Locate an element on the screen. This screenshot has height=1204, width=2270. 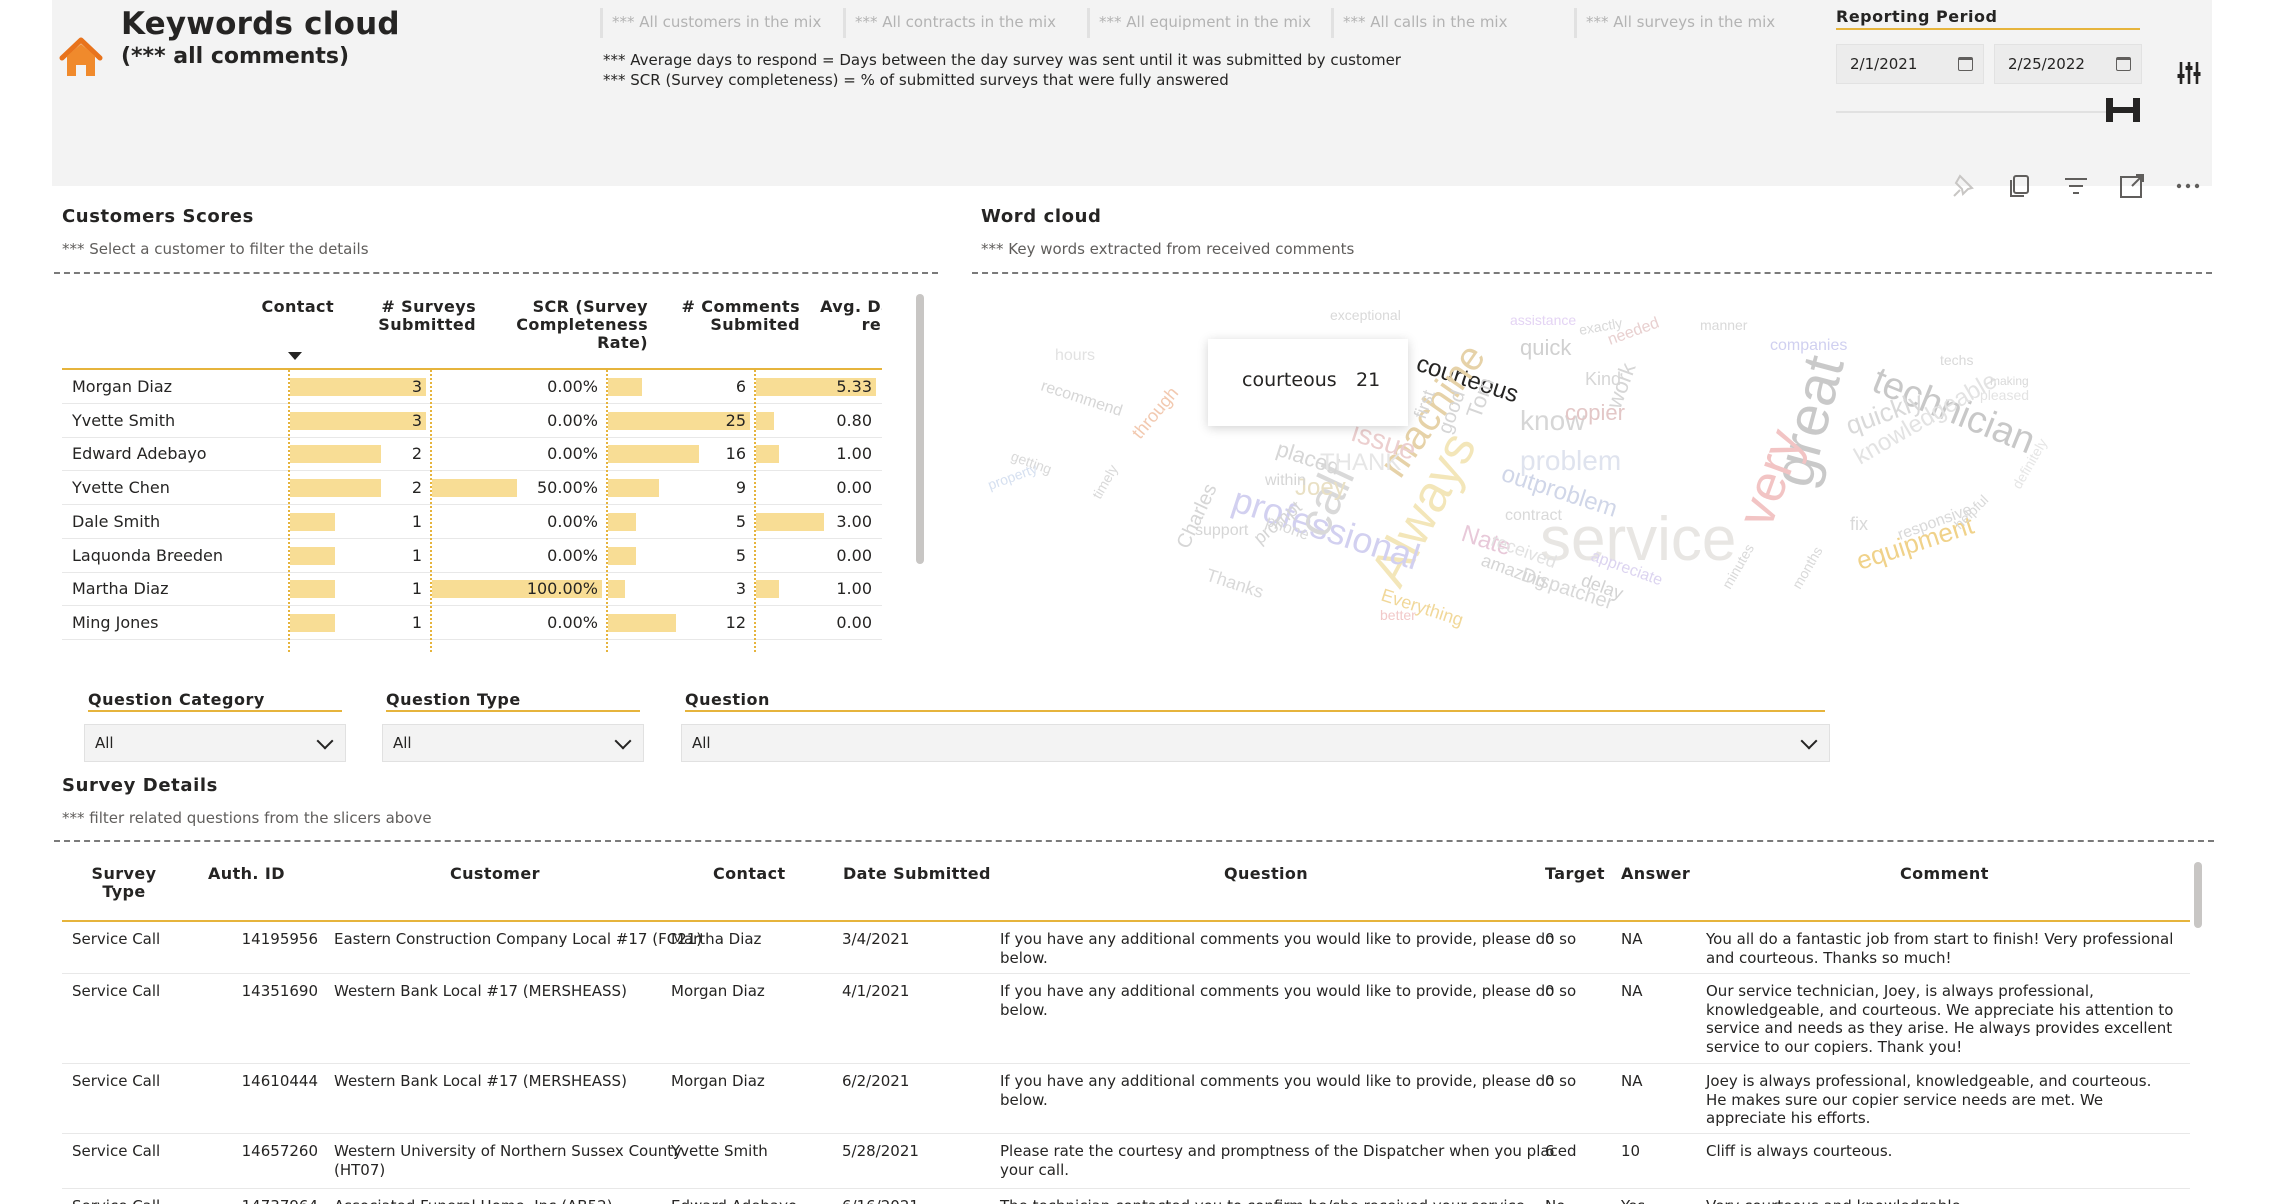
cloud-word: property is located at coordinates (1013, 476).